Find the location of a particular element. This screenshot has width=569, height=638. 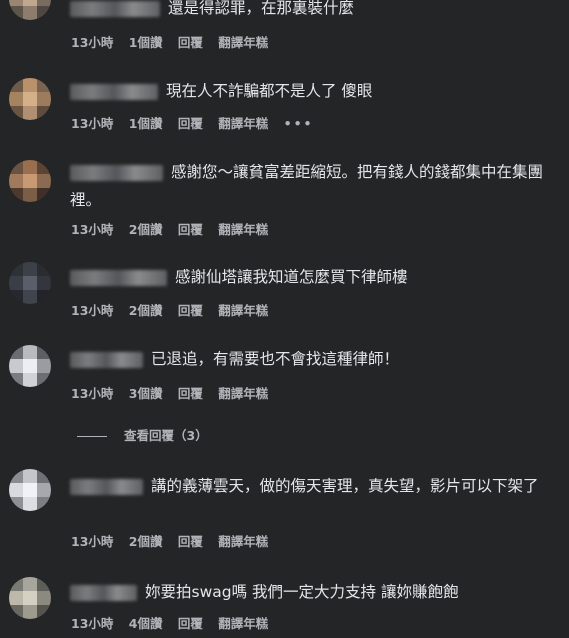

comment-text: 現在人不詐騙都不是人了 傻眼 is located at coordinates (269, 91).